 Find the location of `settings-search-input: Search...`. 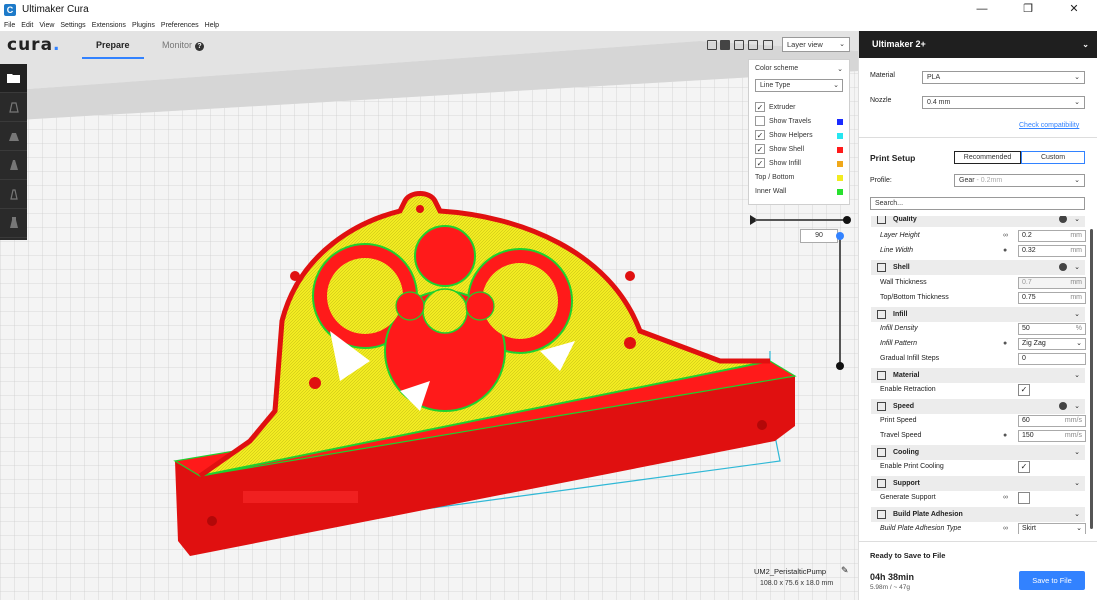

settings-search-input: Search... is located at coordinates (977, 203).